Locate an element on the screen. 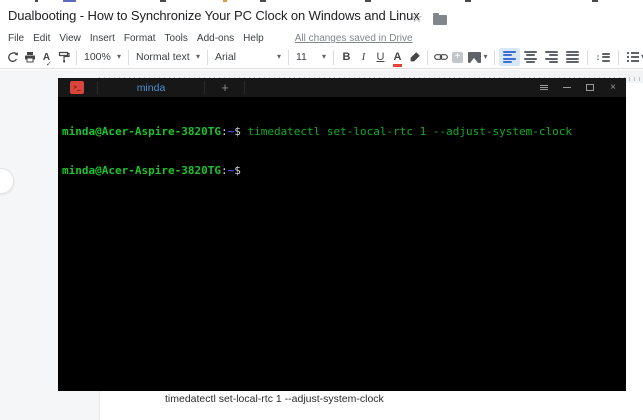 This screenshot has height=420, width=643. insert-image-button: ▾ is located at coordinates (478, 57).